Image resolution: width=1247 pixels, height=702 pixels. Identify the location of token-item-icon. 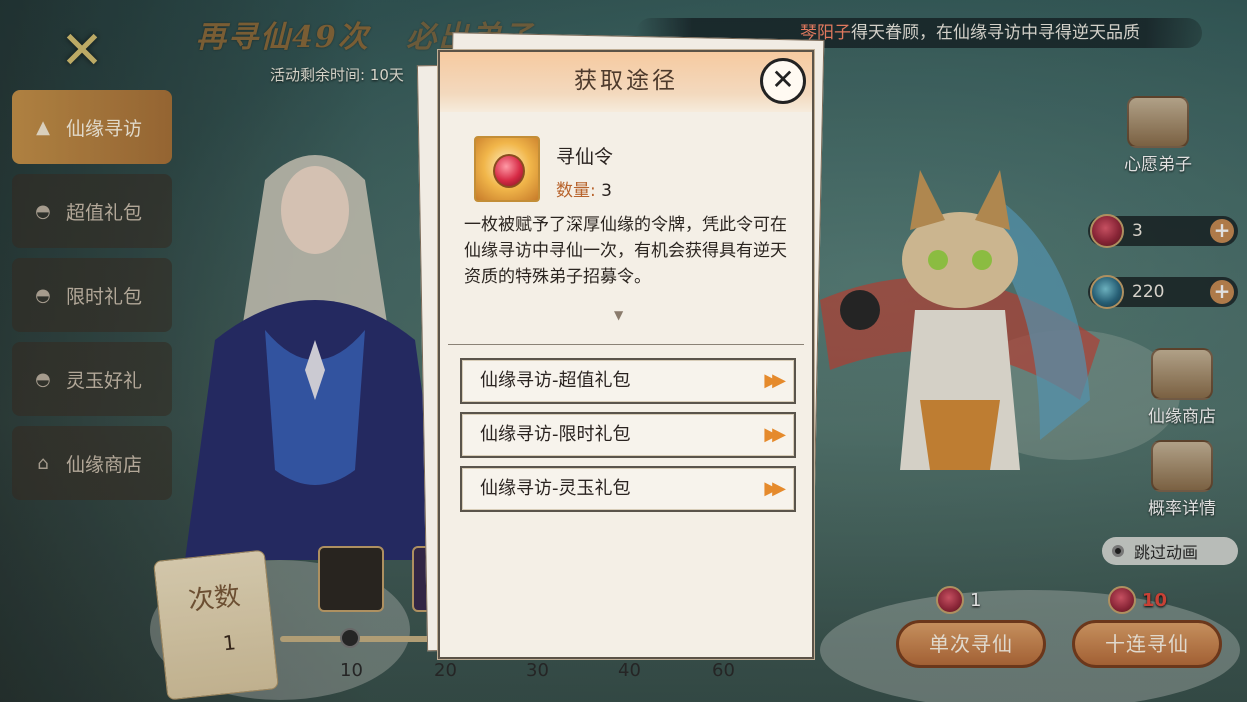
(507, 169).